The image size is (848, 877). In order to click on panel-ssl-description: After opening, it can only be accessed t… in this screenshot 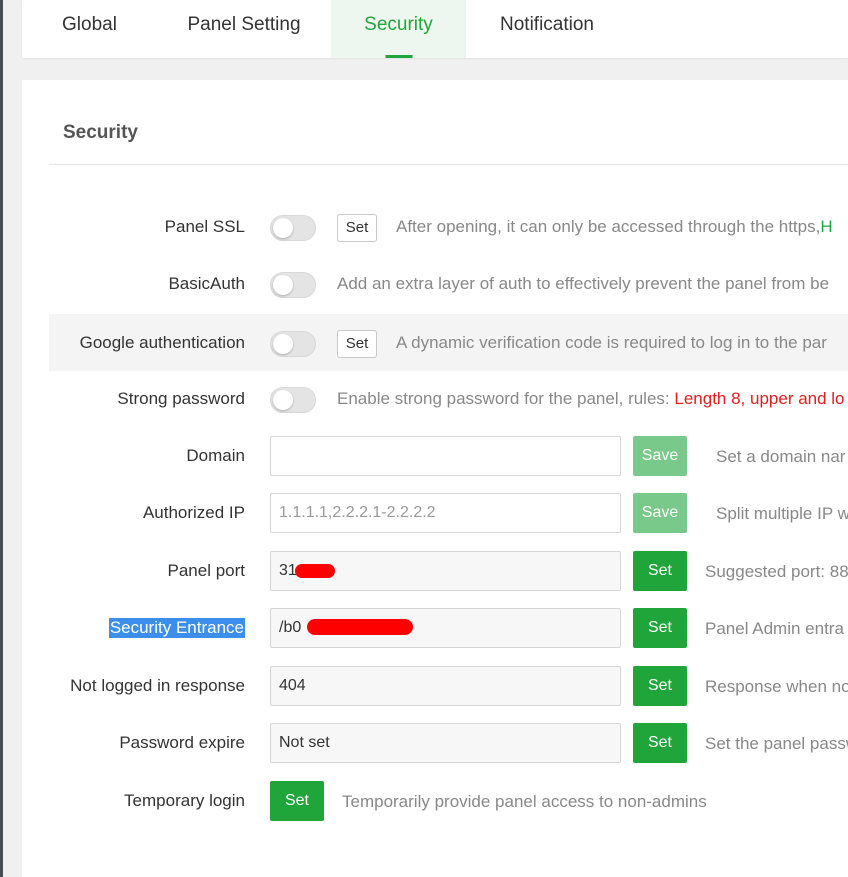, I will do `click(614, 226)`.